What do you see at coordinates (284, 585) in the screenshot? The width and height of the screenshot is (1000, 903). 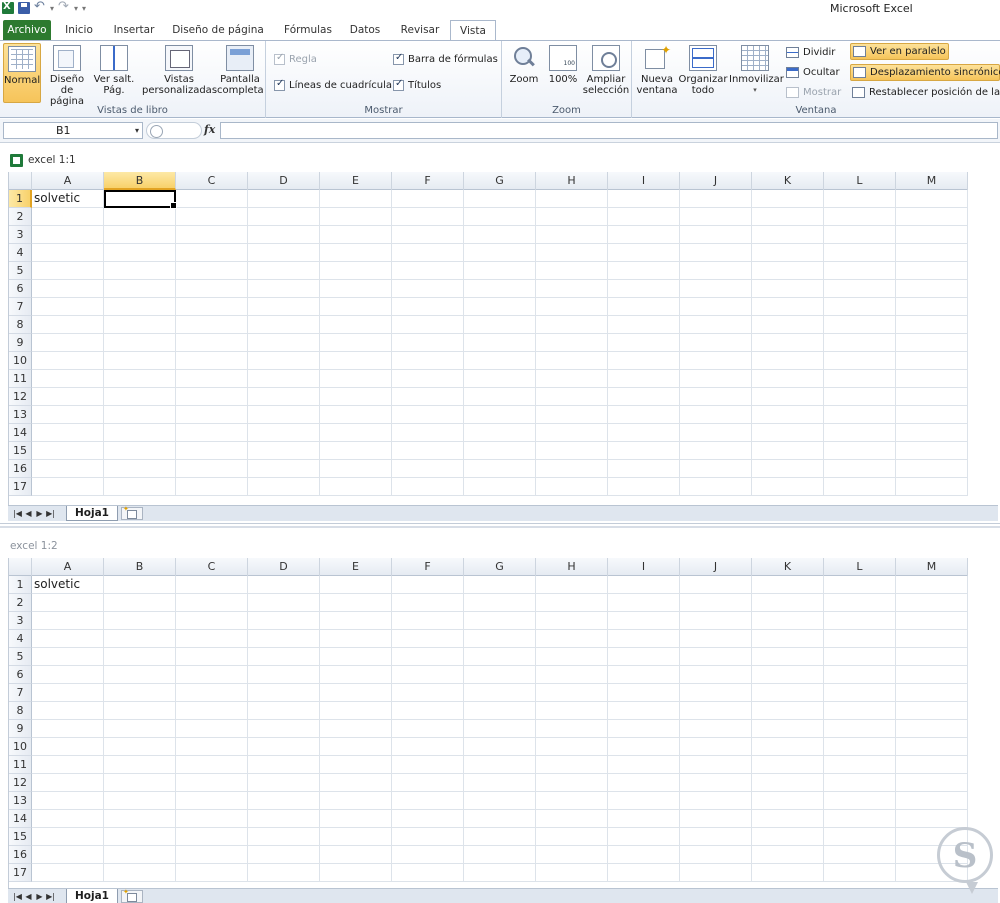 I see `cell-d1` at bounding box center [284, 585].